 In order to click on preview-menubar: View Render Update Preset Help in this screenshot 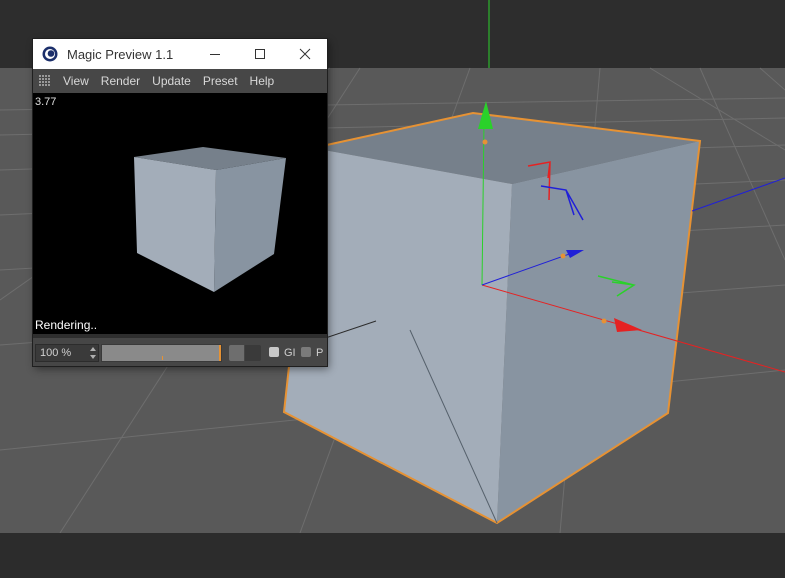, I will do `click(180, 81)`.